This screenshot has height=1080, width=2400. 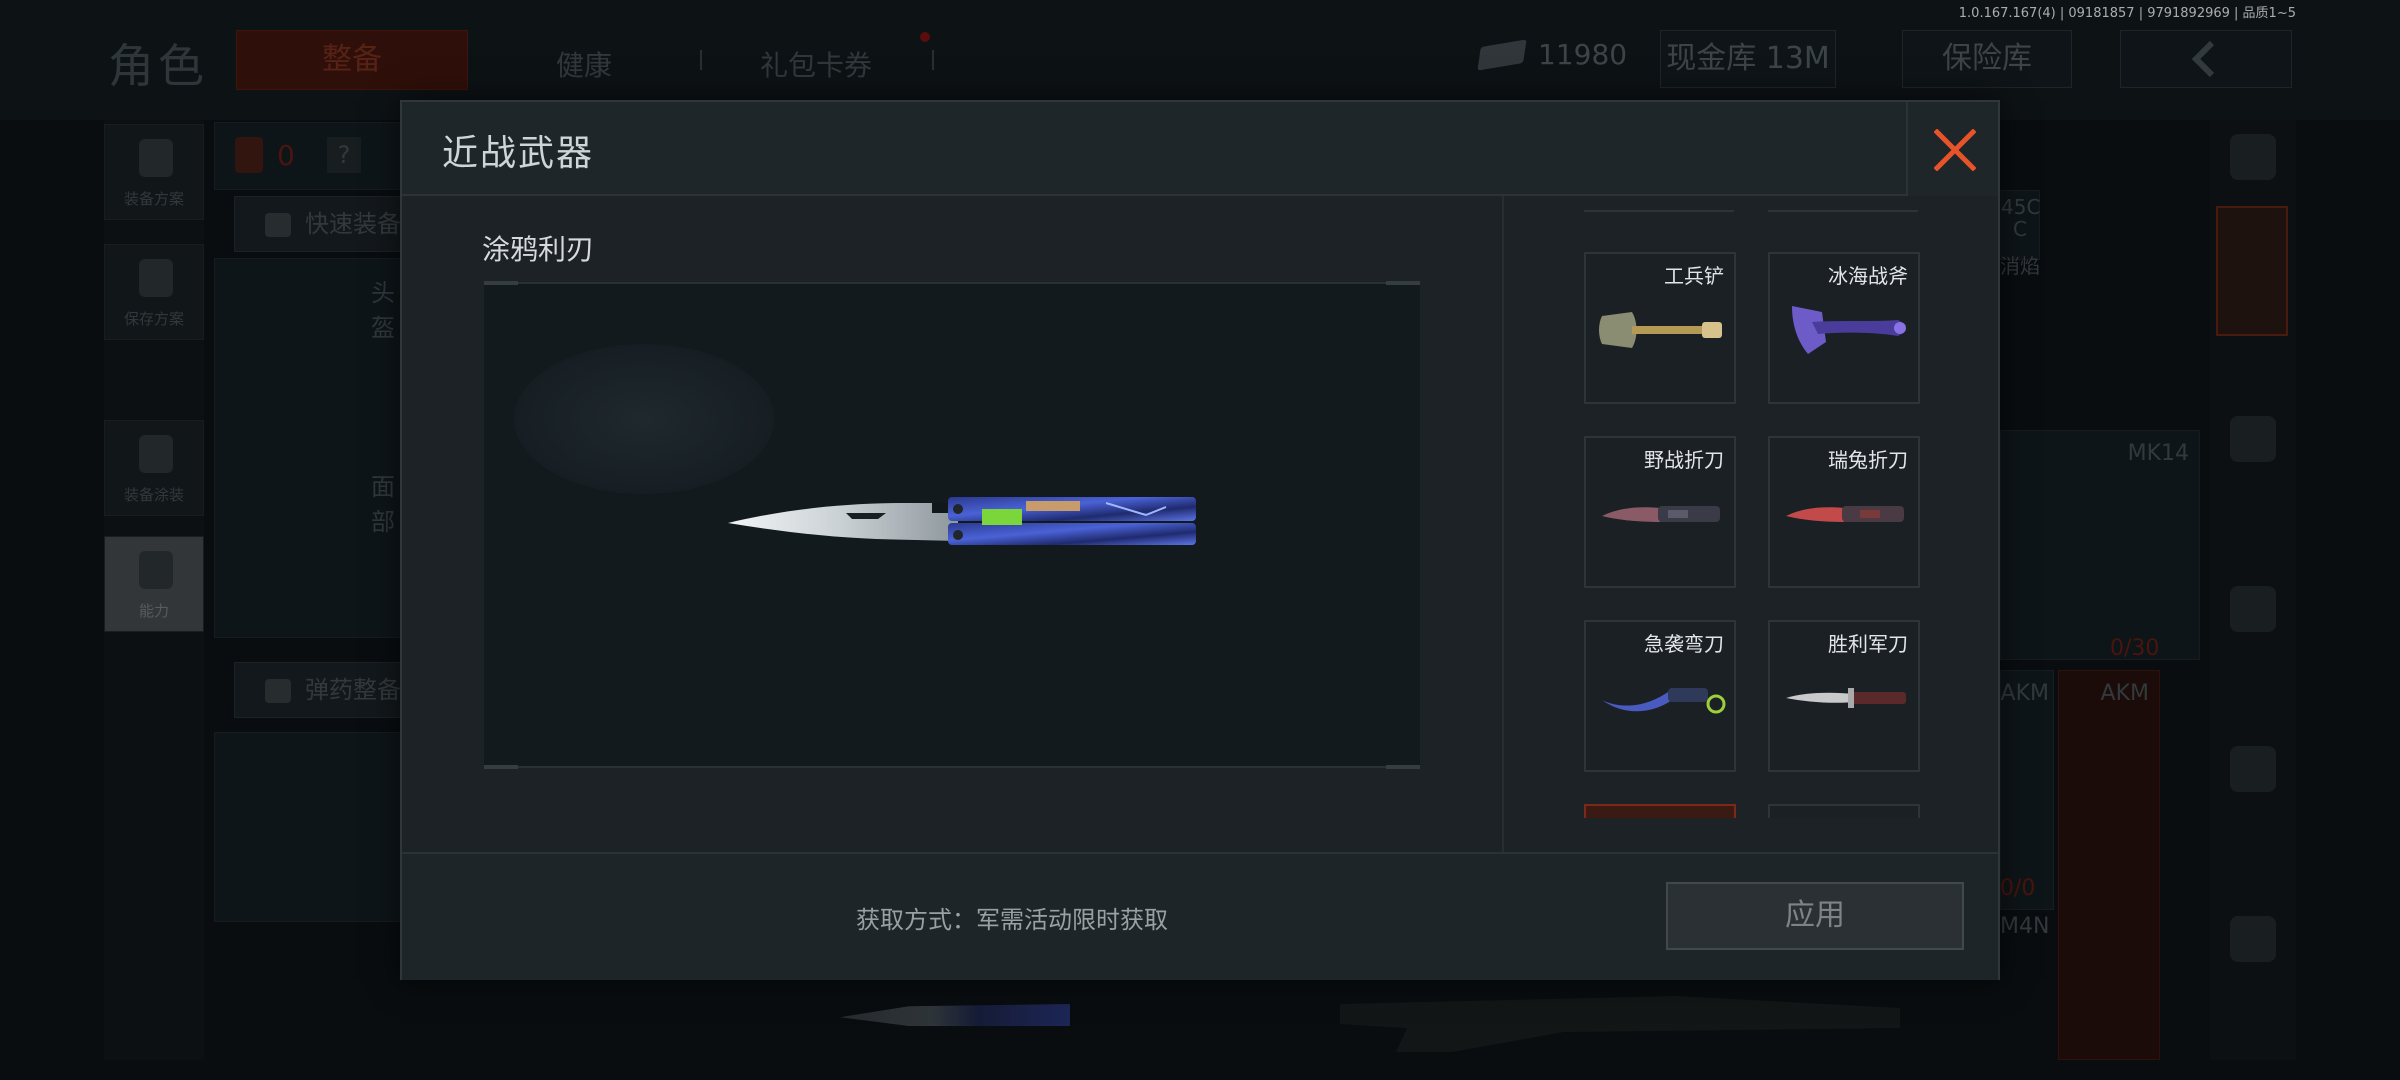 I want to click on apply-button: 应用, so click(x=1815, y=916).